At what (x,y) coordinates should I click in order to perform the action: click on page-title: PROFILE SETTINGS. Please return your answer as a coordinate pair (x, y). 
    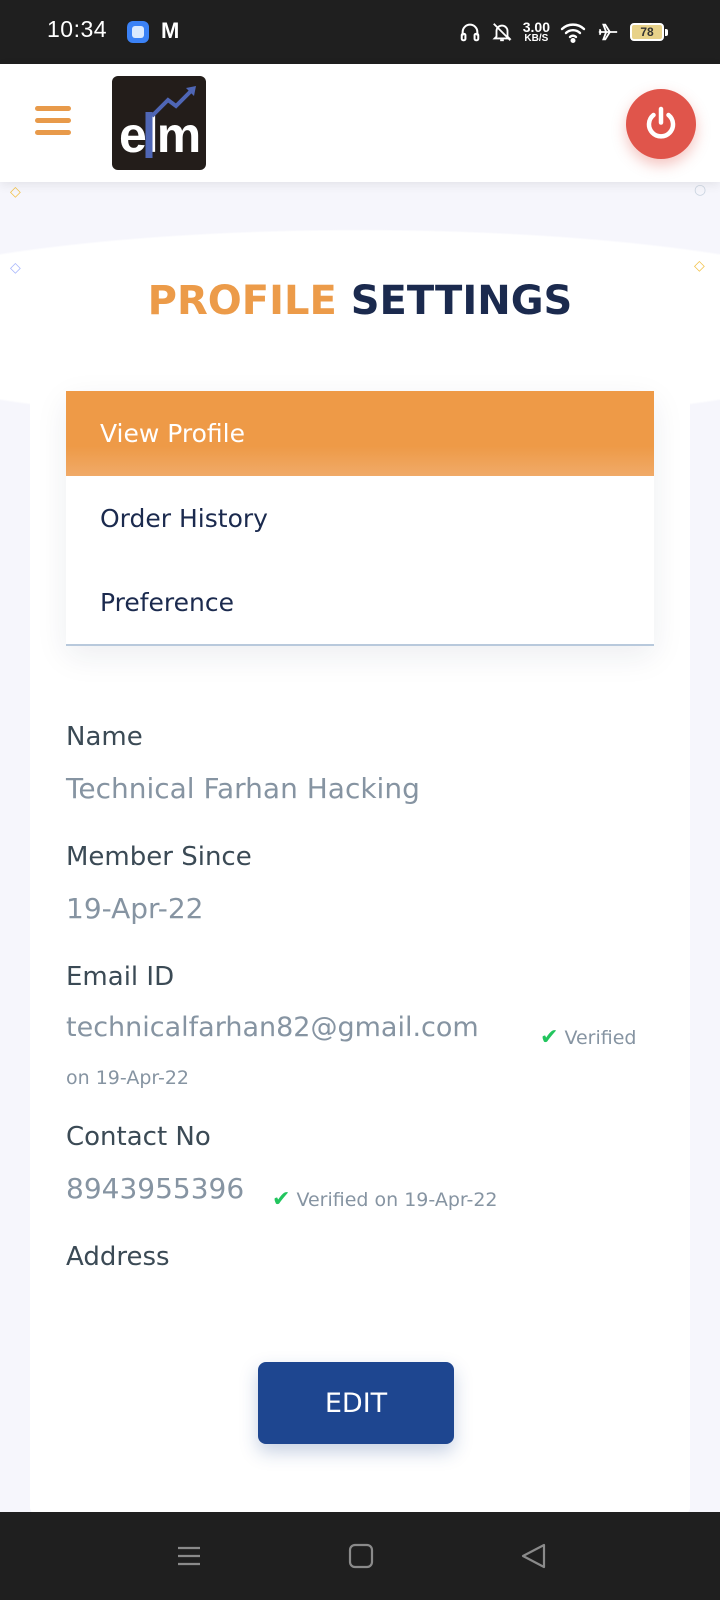
    Looking at the image, I should click on (360, 301).